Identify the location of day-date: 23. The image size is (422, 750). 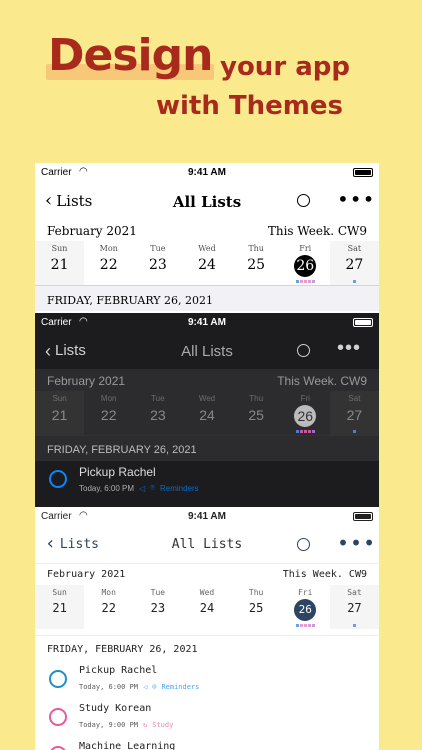
(158, 415).